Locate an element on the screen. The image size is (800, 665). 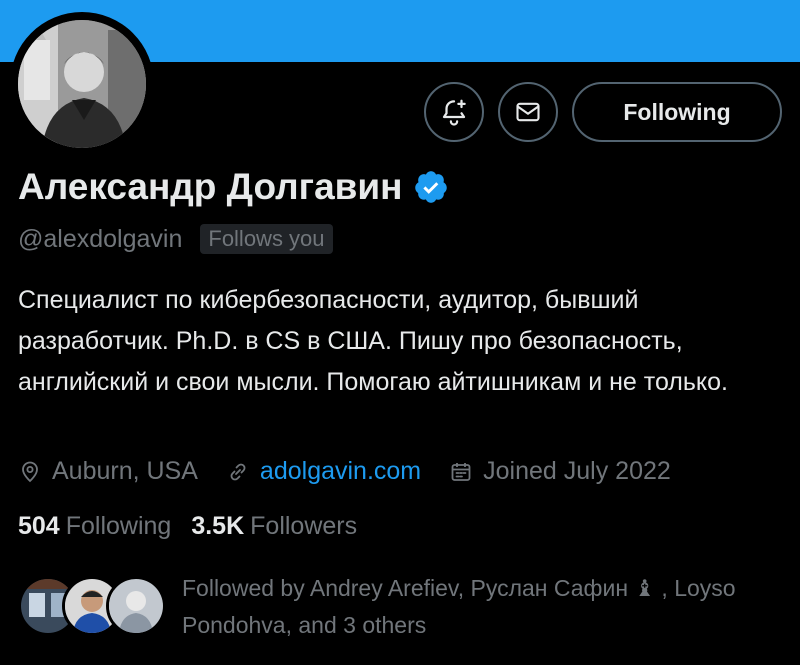
bell-plus-icon is located at coordinates (454, 112).